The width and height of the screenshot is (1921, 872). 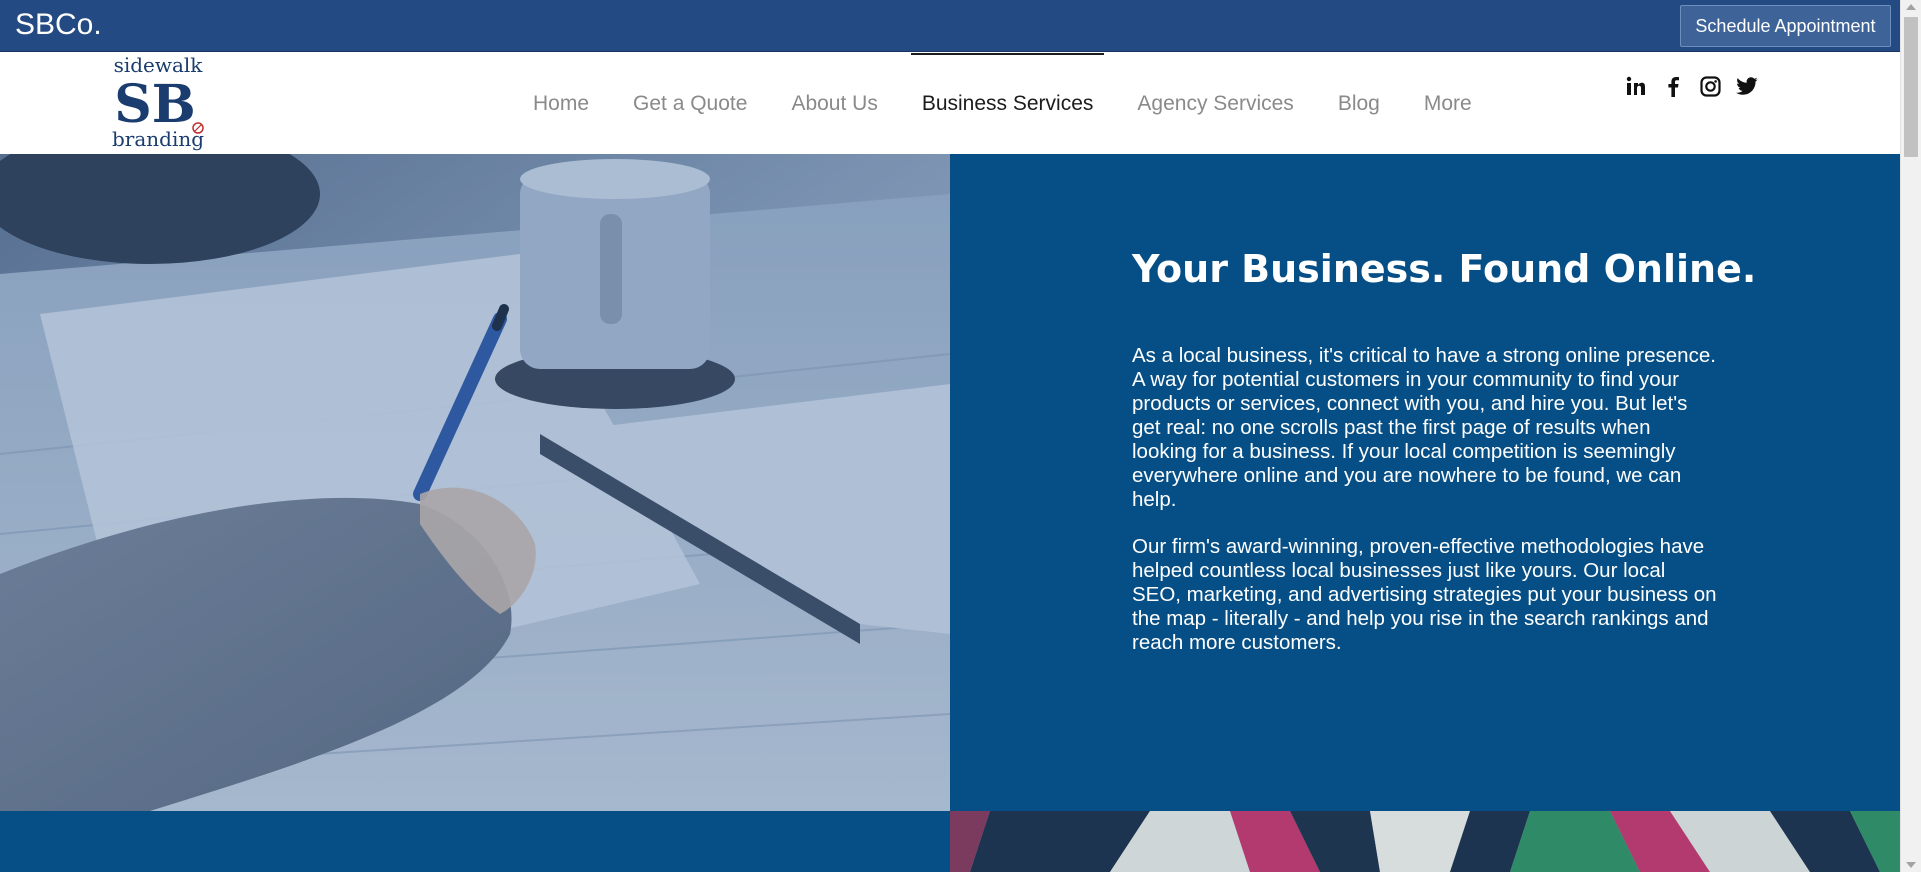 What do you see at coordinates (155, 104) in the screenshot?
I see `svg-text: SB` at bounding box center [155, 104].